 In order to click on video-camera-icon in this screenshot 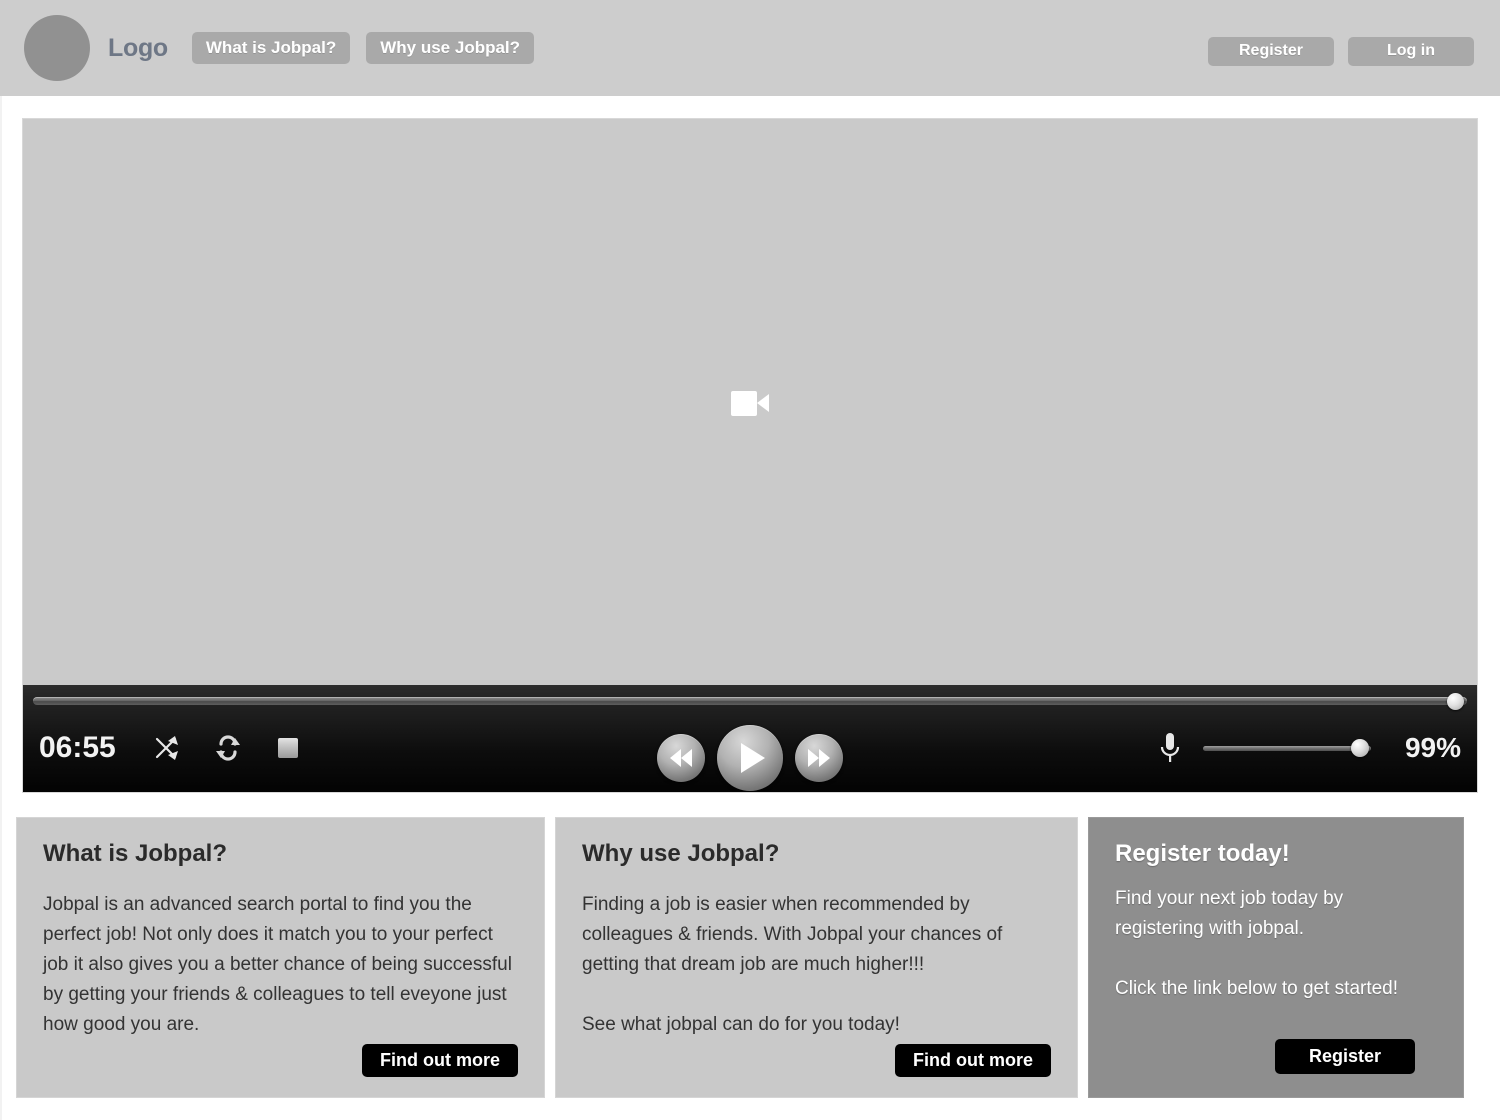, I will do `click(750, 403)`.